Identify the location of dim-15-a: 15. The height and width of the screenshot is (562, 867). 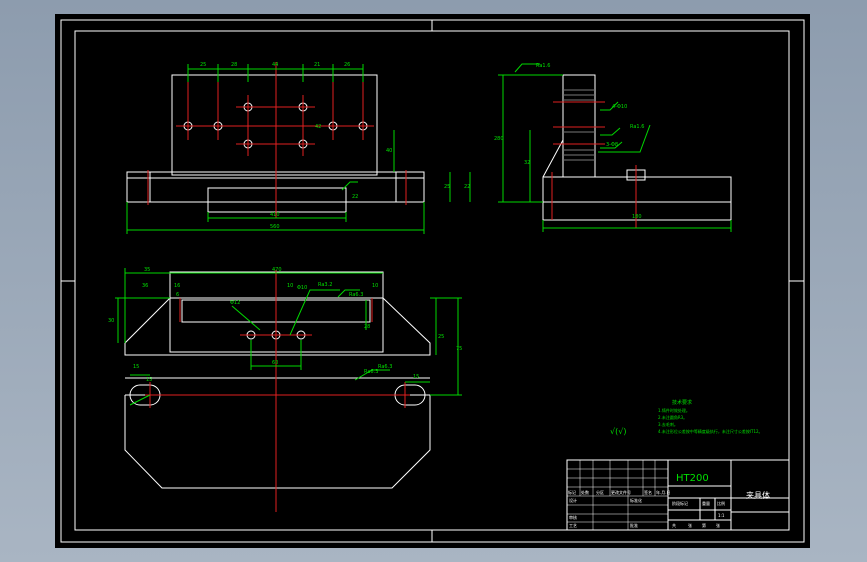
(136, 367).